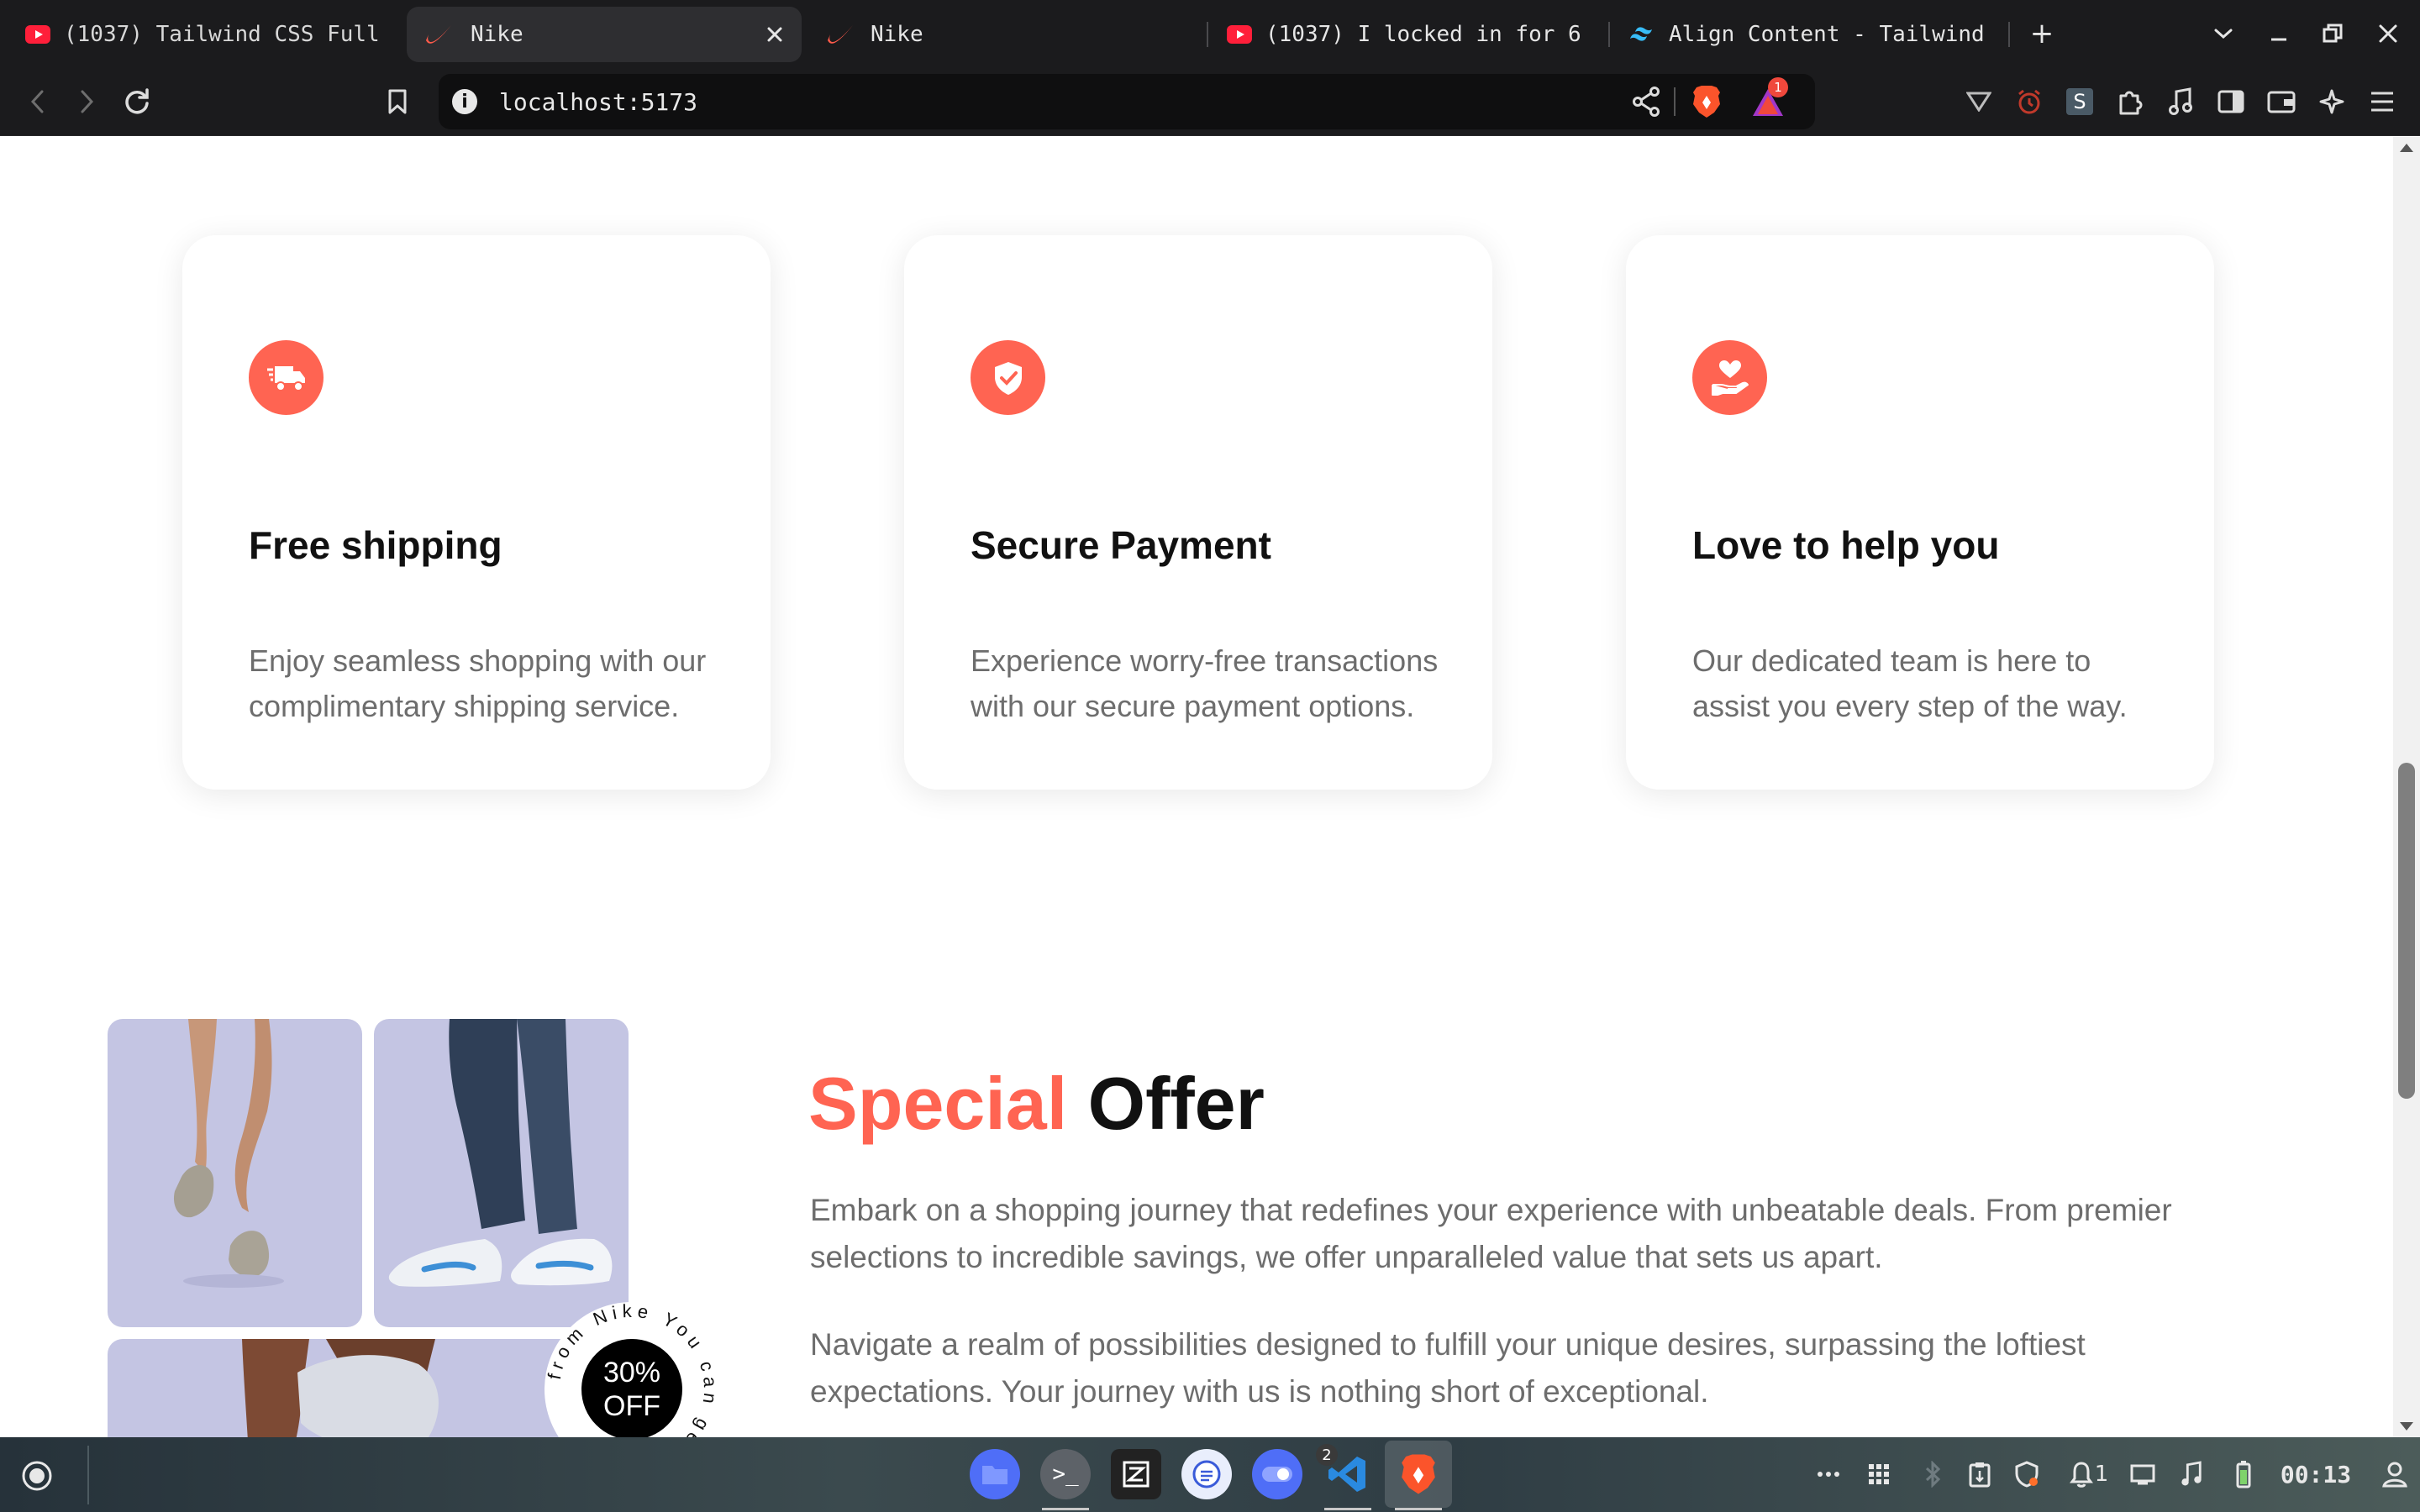 Image resolution: width=2420 pixels, height=1512 pixels. What do you see at coordinates (397, 101) in the screenshot?
I see `bookmark-button` at bounding box center [397, 101].